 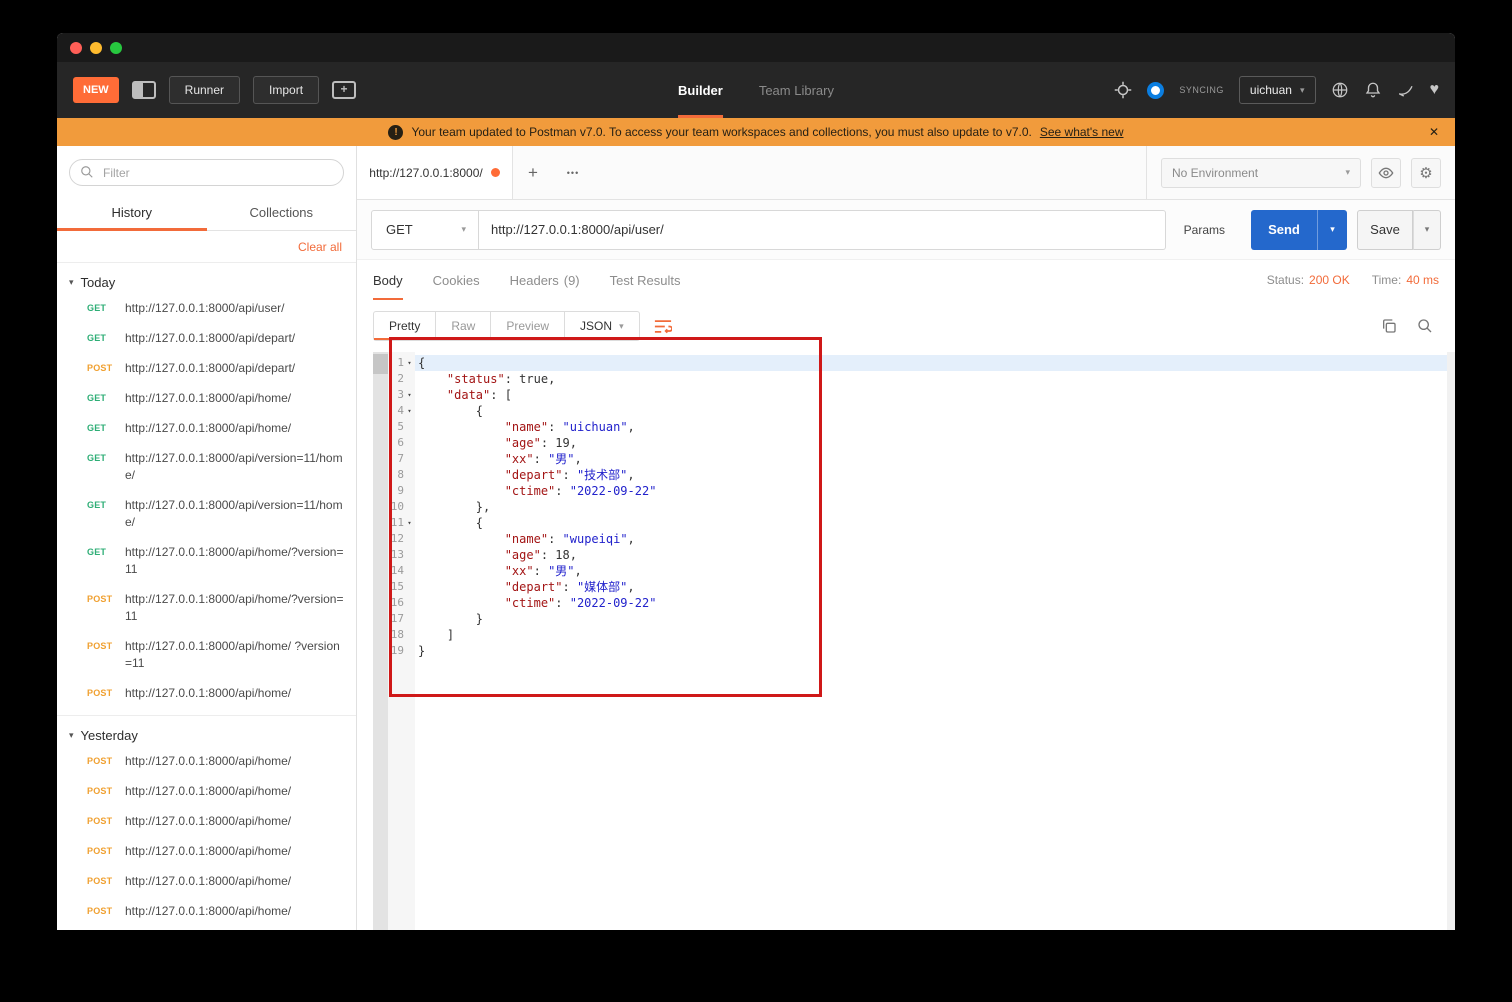 What do you see at coordinates (1123, 90) in the screenshot?
I see `capture-requests-icon` at bounding box center [1123, 90].